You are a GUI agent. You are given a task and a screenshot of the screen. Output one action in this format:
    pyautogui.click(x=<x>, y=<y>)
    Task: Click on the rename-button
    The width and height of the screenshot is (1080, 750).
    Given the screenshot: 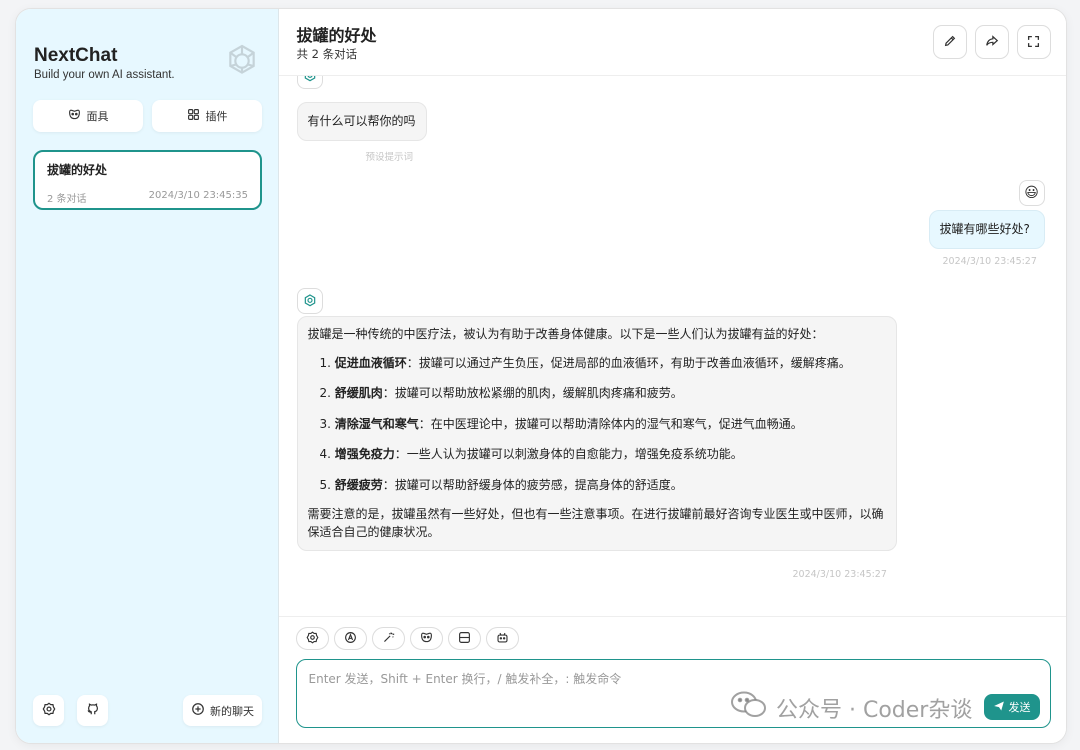 What is the action you would take?
    pyautogui.click(x=949, y=42)
    